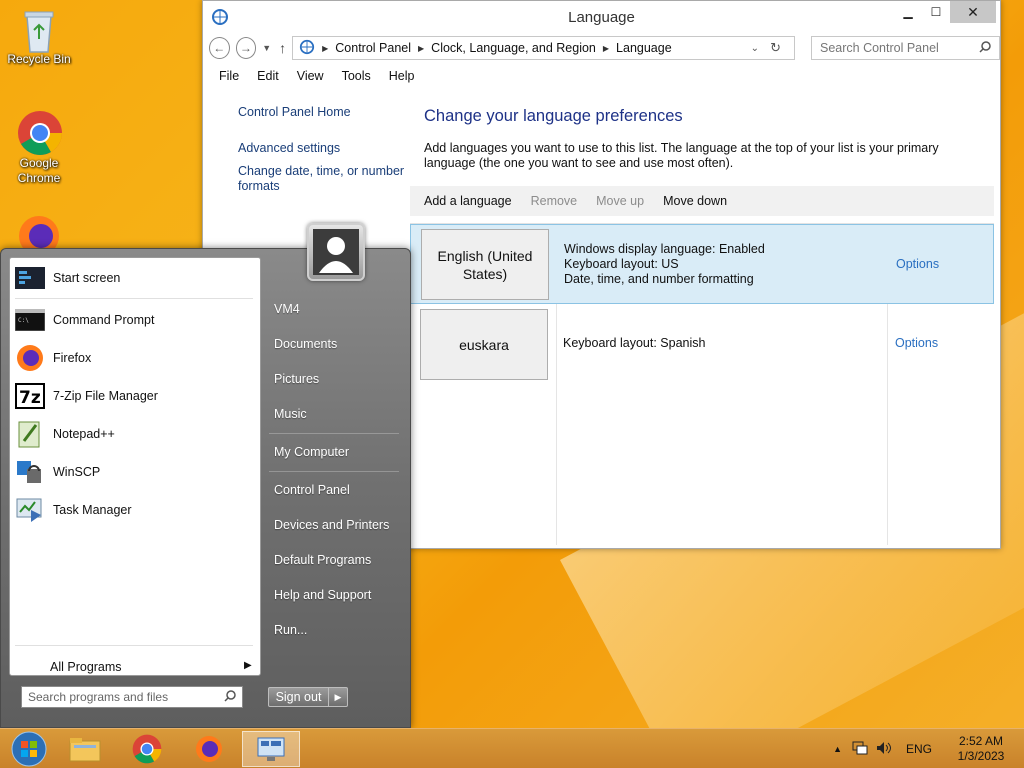 Image resolution: width=1024 pixels, height=768 pixels. What do you see at coordinates (310, 76) in the screenshot?
I see `menu-view: View` at bounding box center [310, 76].